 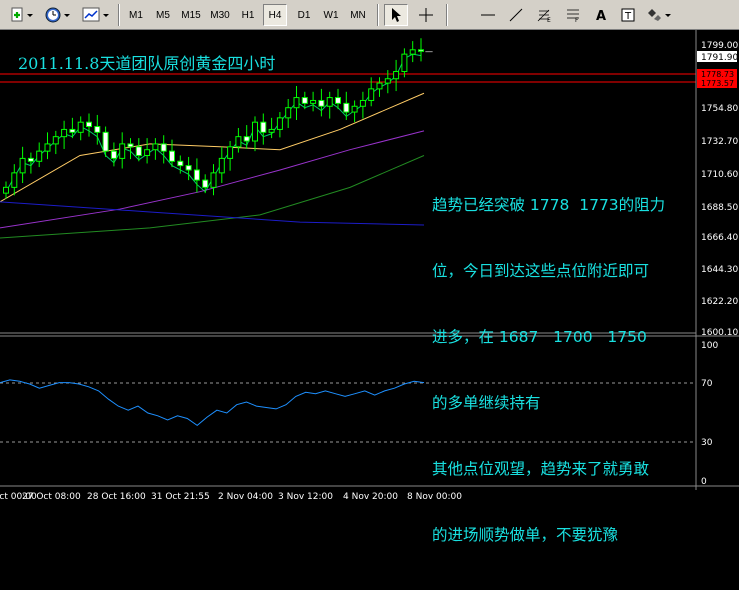 I want to click on time-label: 27 Oct 08:00, so click(x=51, y=497).